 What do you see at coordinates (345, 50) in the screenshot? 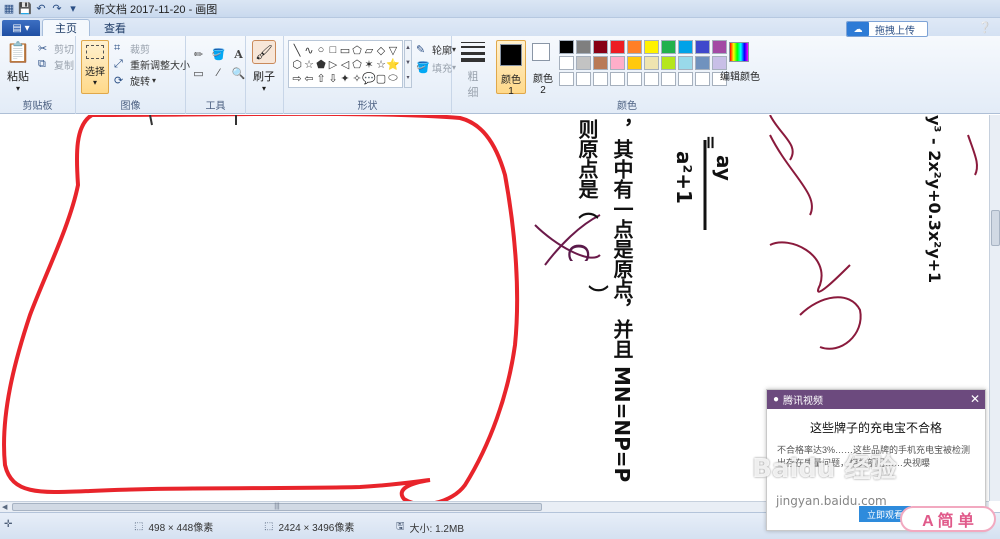
I see `shape-option: ▭` at bounding box center [345, 50].